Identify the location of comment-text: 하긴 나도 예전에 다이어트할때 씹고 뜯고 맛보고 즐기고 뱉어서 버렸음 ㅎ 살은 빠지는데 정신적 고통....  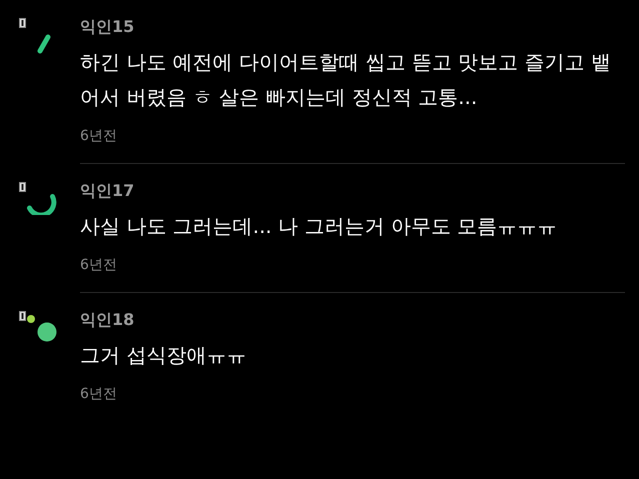
(346, 80).